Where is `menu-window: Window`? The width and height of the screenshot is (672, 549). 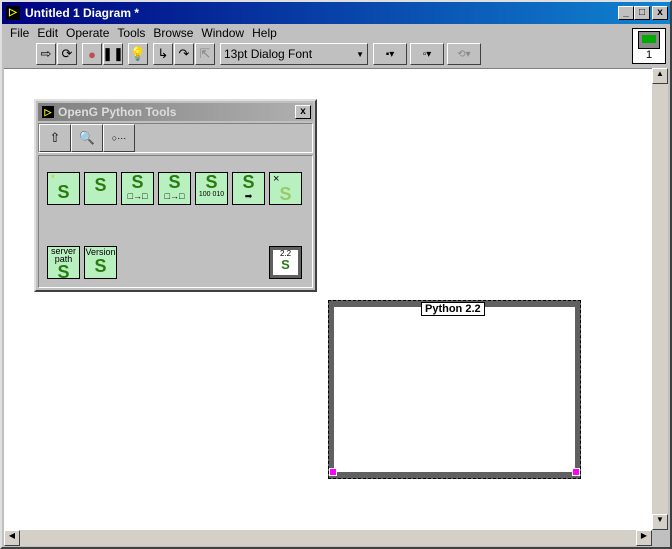 menu-window: Window is located at coordinates (222, 34).